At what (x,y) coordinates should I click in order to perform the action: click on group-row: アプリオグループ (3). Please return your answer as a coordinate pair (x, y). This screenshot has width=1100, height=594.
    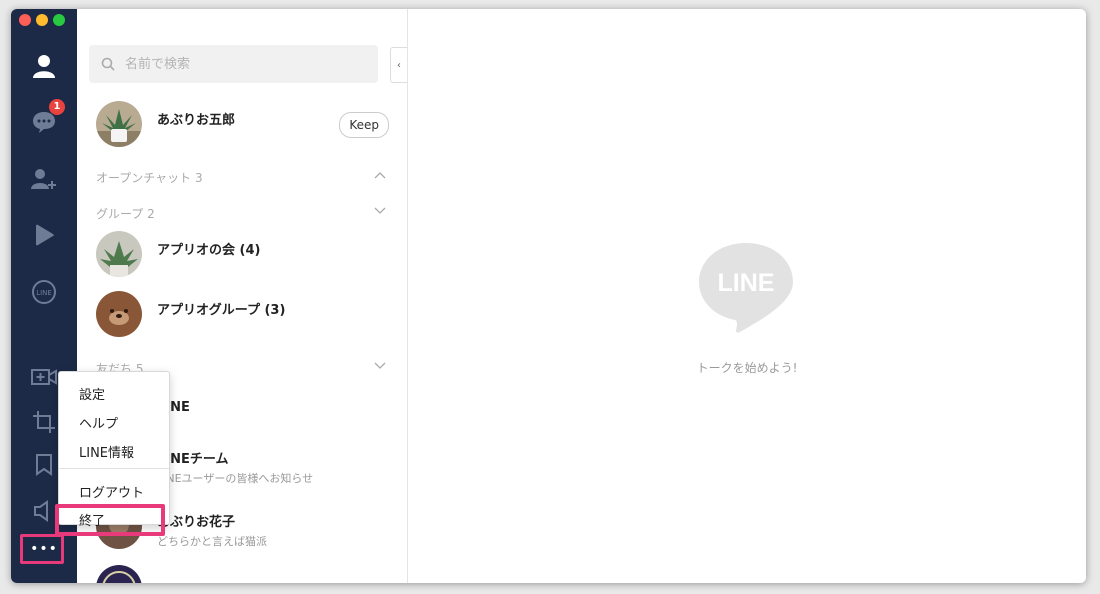
    Looking at the image, I should click on (242, 315).